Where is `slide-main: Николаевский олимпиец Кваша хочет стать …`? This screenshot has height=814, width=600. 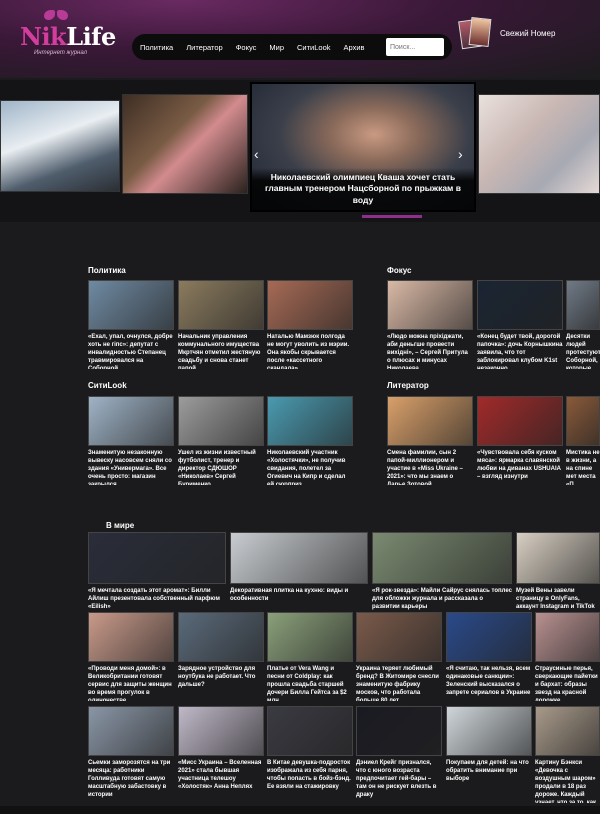
slide-main: Николаевский олимпиец Кваша хочет стать … is located at coordinates (363, 147).